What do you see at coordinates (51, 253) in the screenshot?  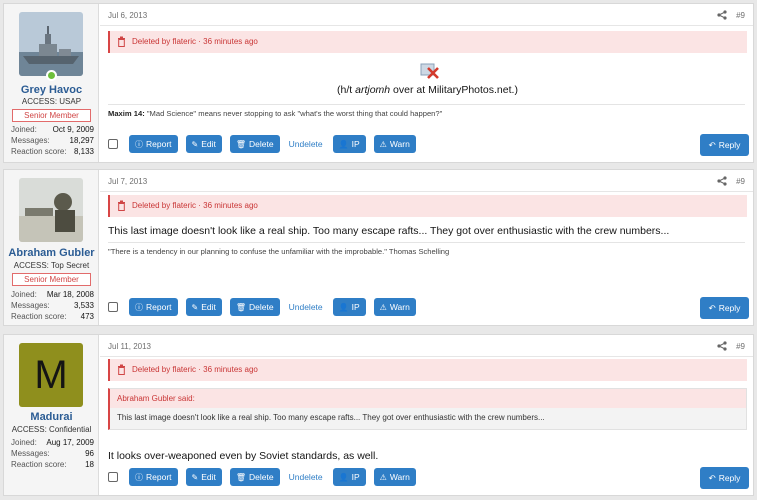 I see `username: Abraham Gubler` at bounding box center [51, 253].